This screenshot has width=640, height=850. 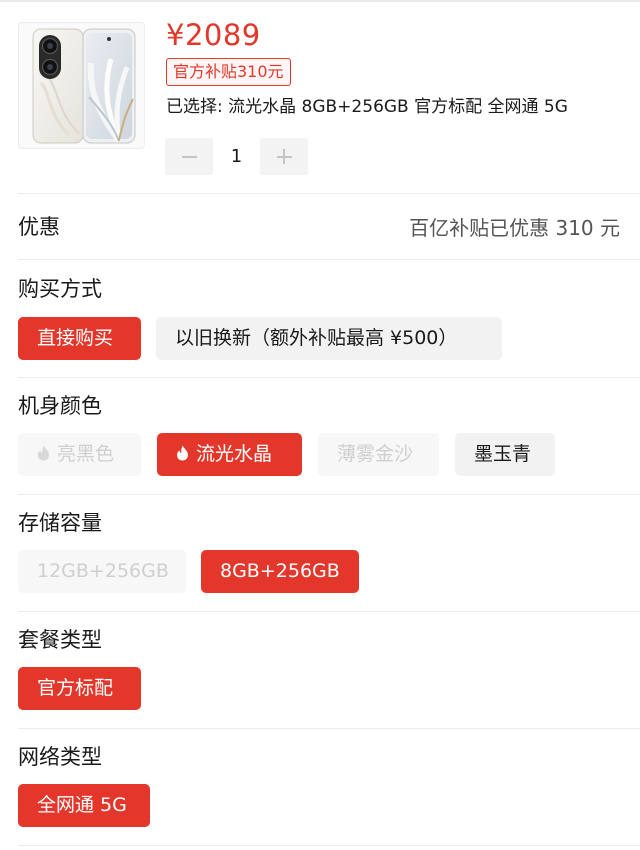 I want to click on color-option-label: 亮黑色, so click(x=86, y=454).